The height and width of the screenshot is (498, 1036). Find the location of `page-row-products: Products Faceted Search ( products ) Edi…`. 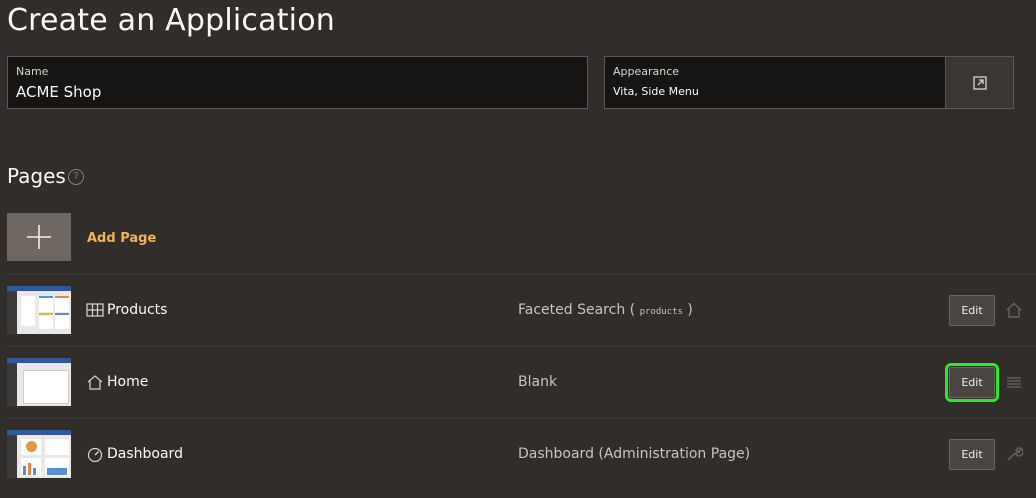

page-row-products: Products Faceted Search ( products ) Edi… is located at coordinates (521, 310).